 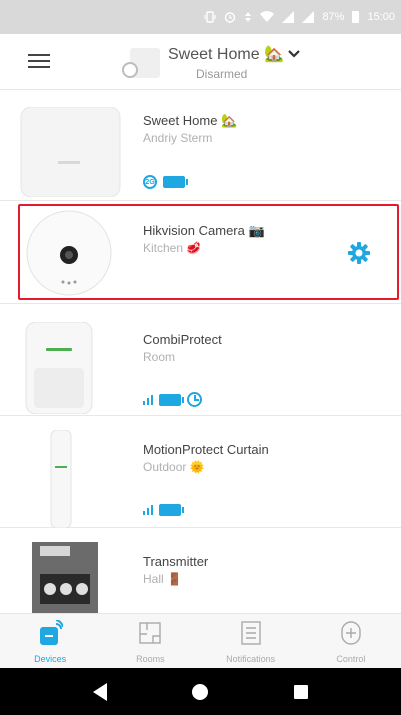 I want to click on battery-percent: 87%, so click(x=333, y=17).